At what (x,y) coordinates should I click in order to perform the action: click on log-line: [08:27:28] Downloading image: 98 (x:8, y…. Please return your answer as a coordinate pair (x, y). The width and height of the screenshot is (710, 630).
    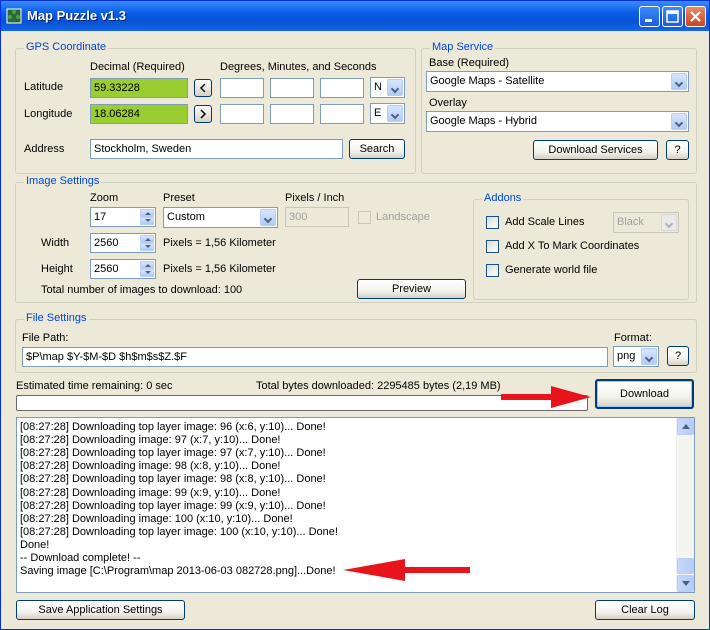
    Looking at the image, I should click on (150, 466).